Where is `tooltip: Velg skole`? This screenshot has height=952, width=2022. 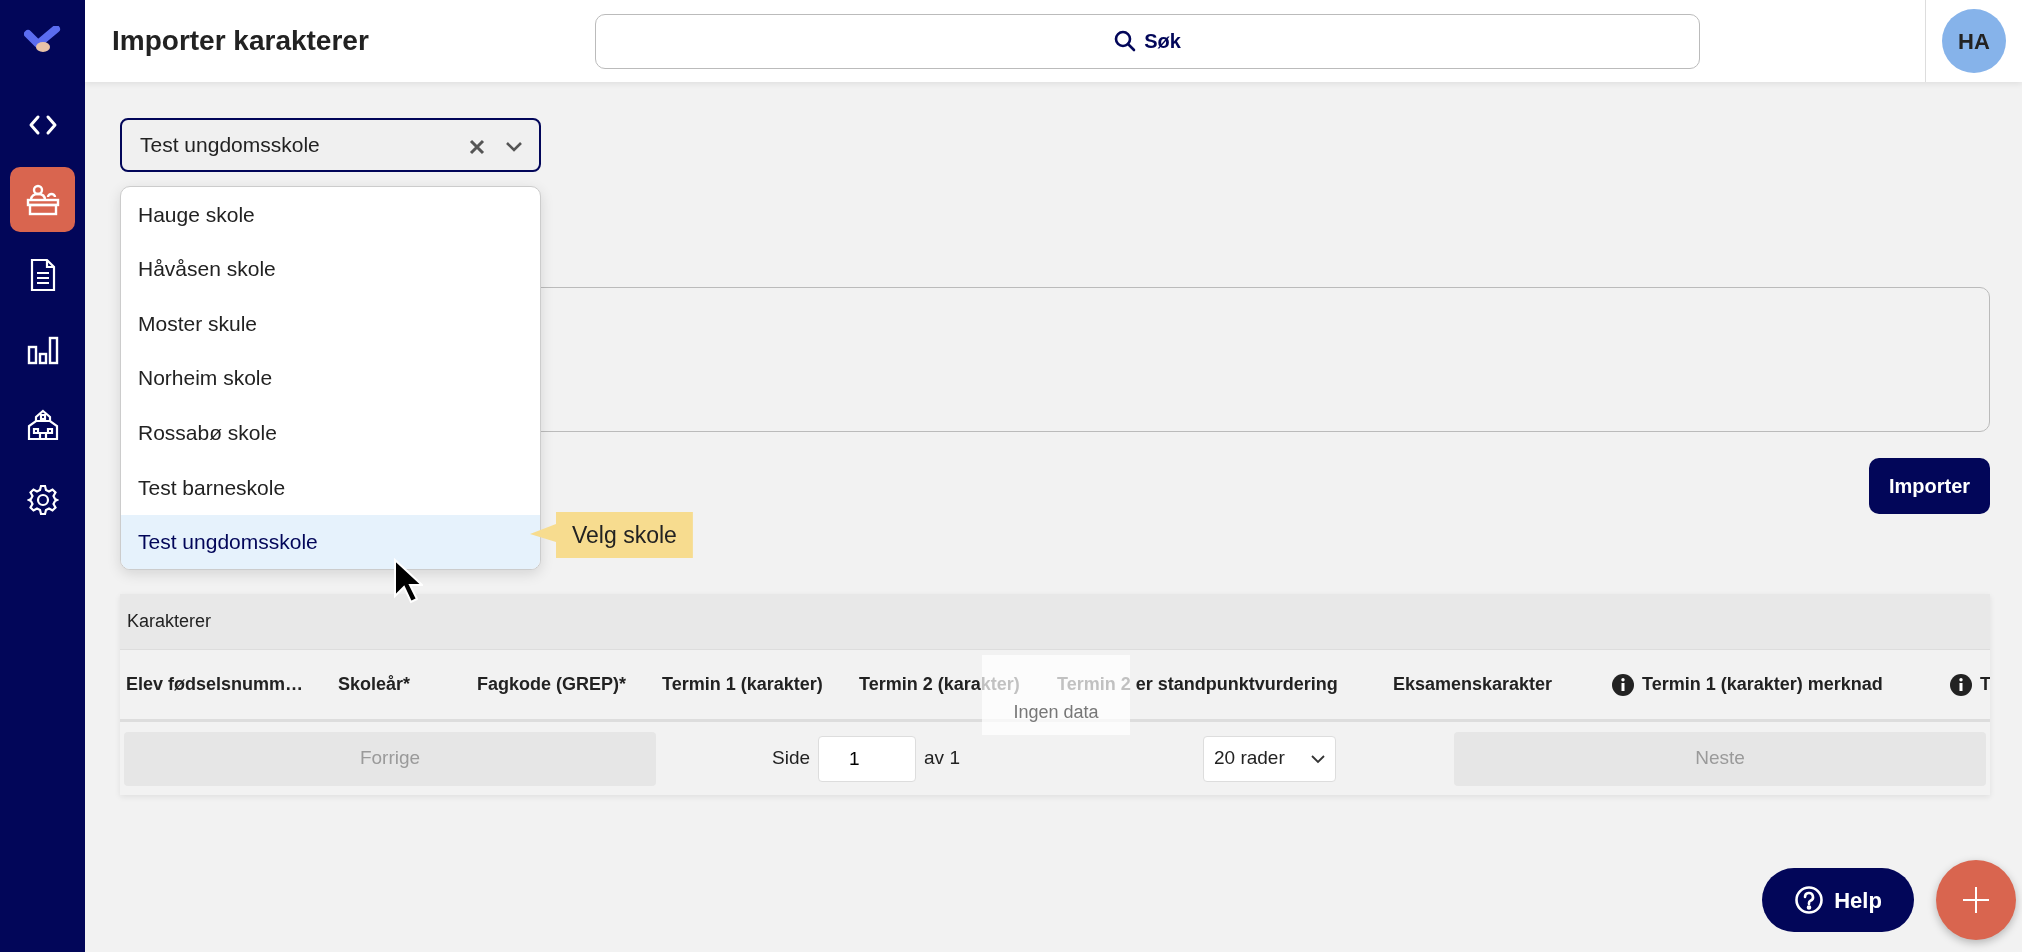 tooltip: Velg skole is located at coordinates (611, 535).